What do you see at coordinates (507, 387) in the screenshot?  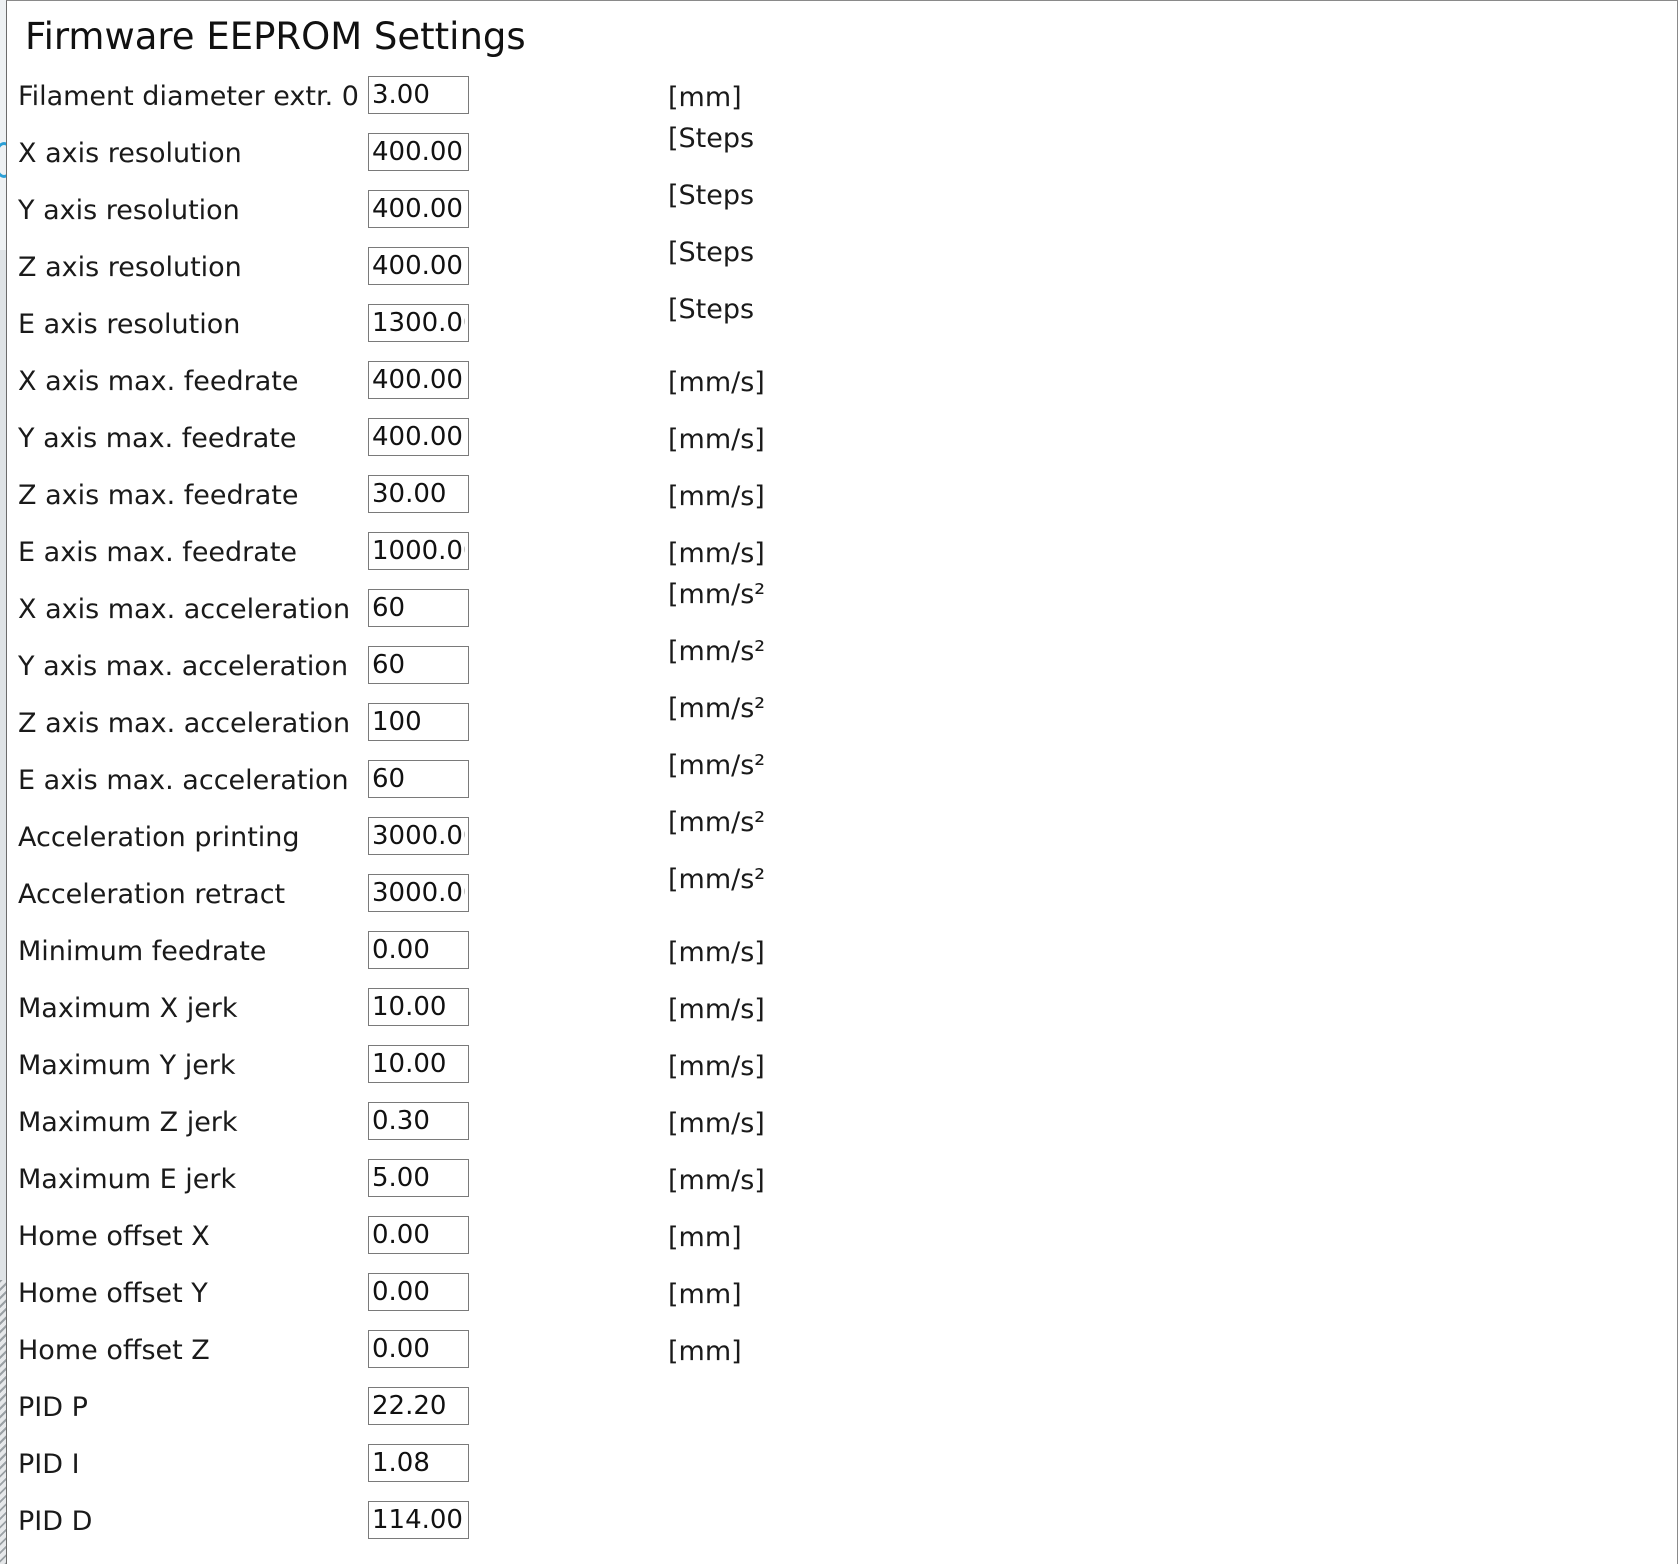 I see `setting-row-x-axis-max-feedrate: X axis max. feedrate [mm/s]` at bounding box center [507, 387].